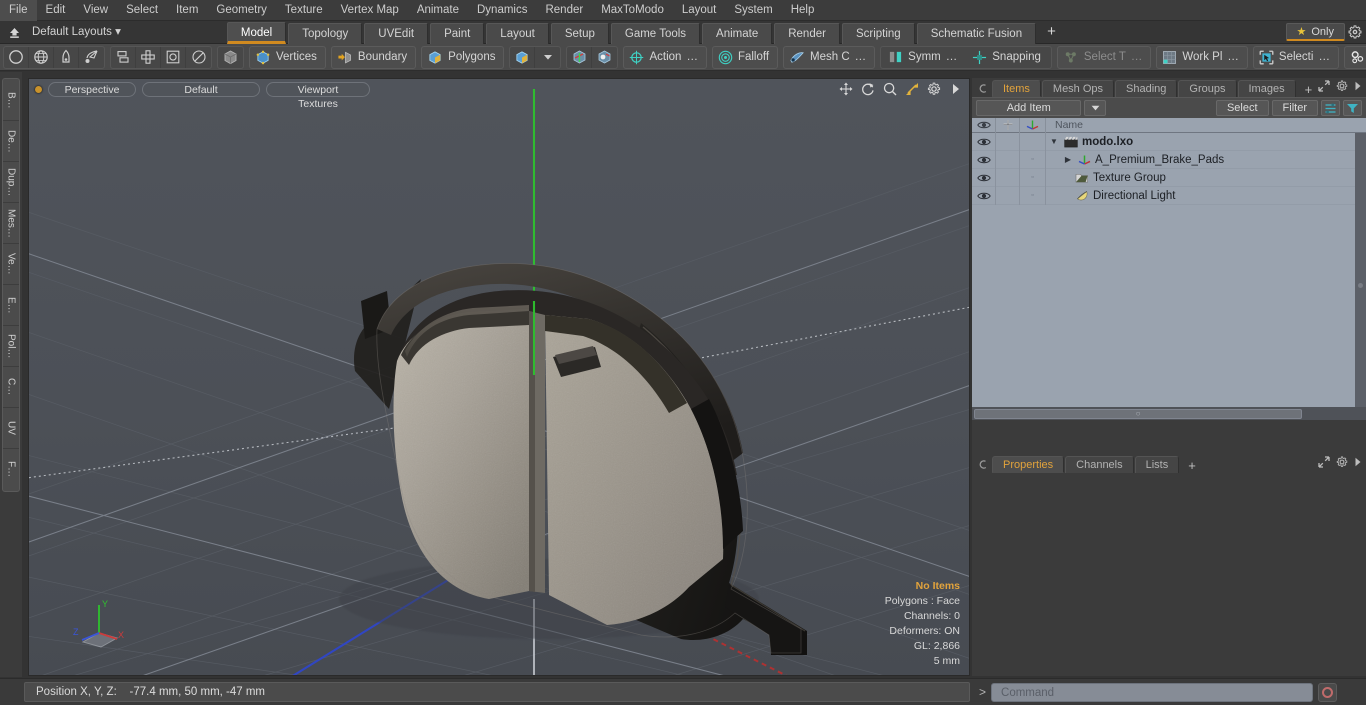 This screenshot has height=705, width=1366. What do you see at coordinates (38, 89) in the screenshot?
I see `viewport-active-dot` at bounding box center [38, 89].